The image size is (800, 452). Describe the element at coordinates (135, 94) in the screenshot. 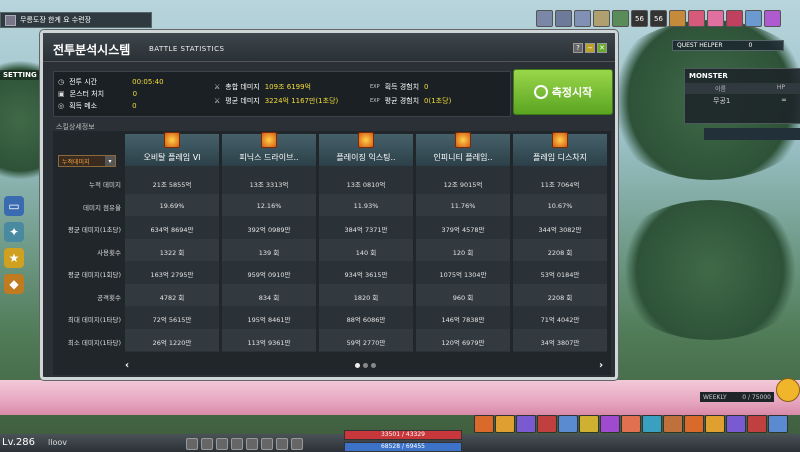

I see `monster-kills-value: 0` at that location.